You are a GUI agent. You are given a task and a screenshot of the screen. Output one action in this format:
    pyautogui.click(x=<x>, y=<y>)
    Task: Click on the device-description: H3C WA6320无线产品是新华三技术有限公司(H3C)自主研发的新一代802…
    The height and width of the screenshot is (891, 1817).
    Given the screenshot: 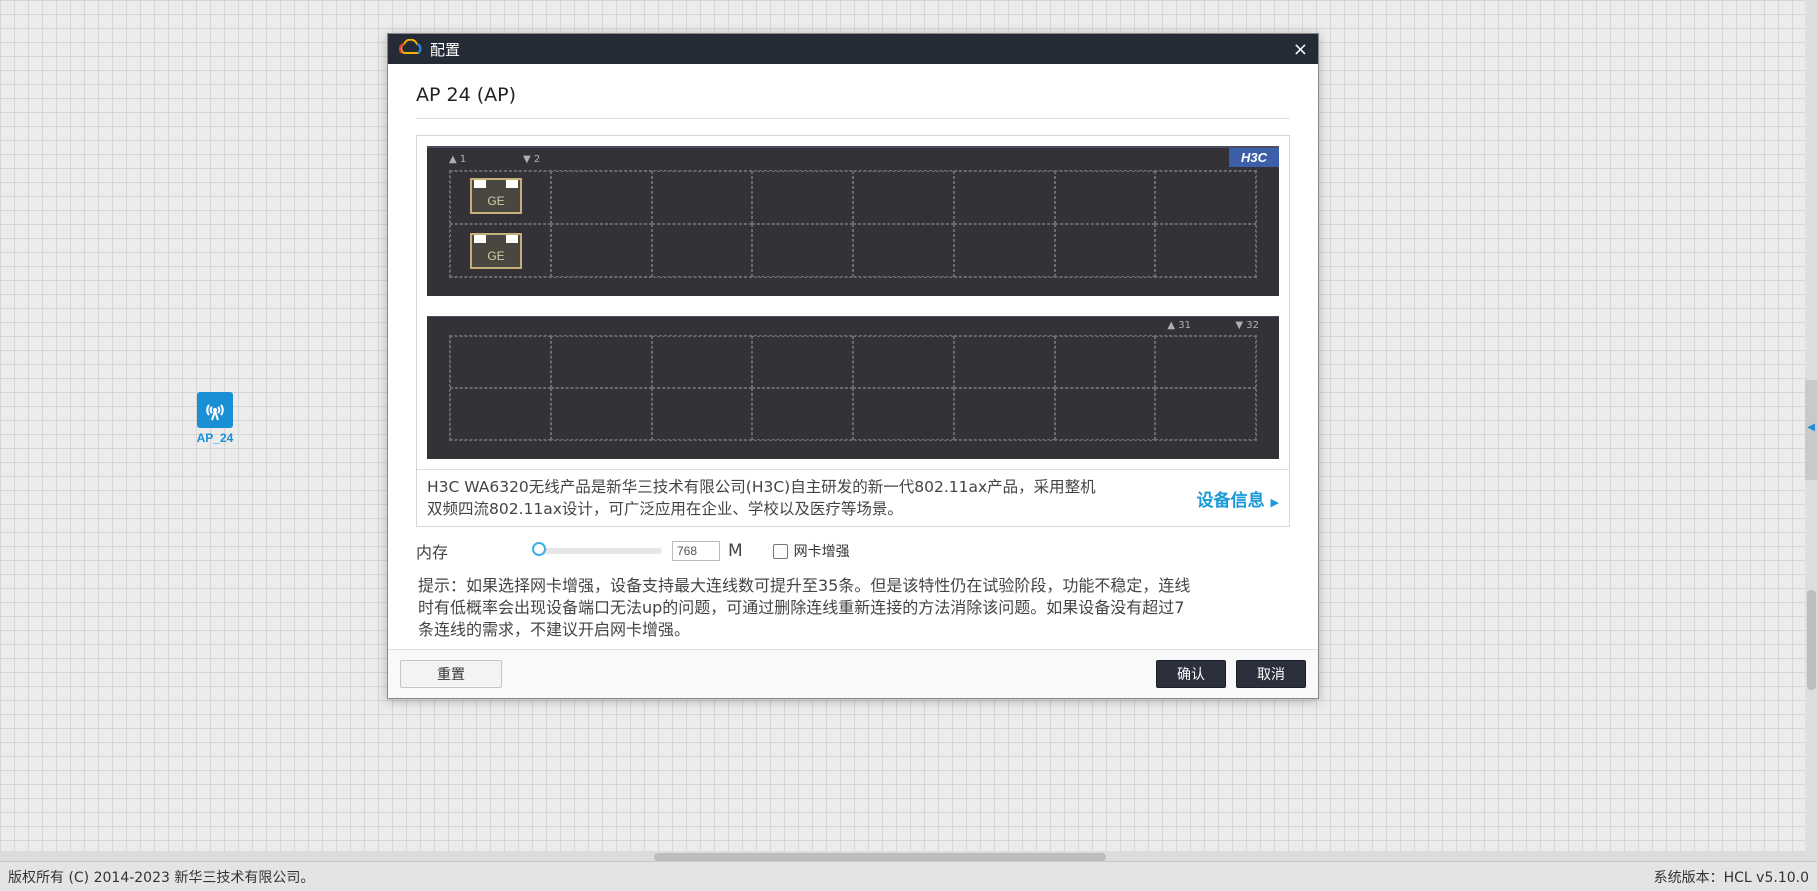 What is the action you would take?
    pyautogui.click(x=853, y=497)
    